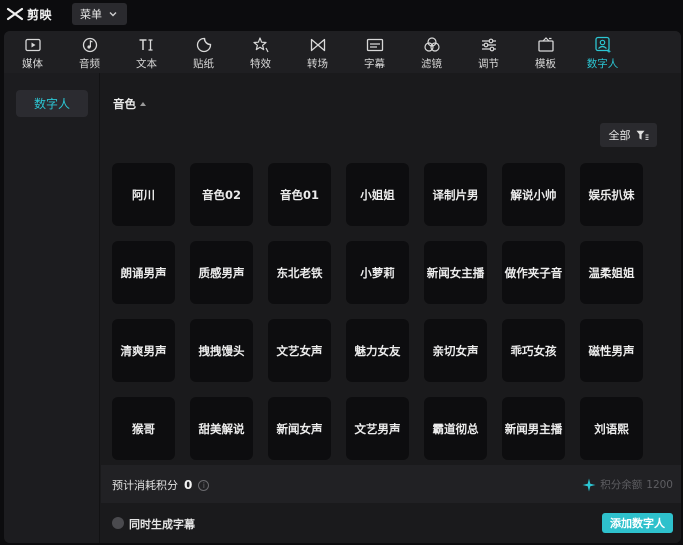 The image size is (683, 545). I want to click on add-digital-human-button: 添加数字人, so click(637, 523).